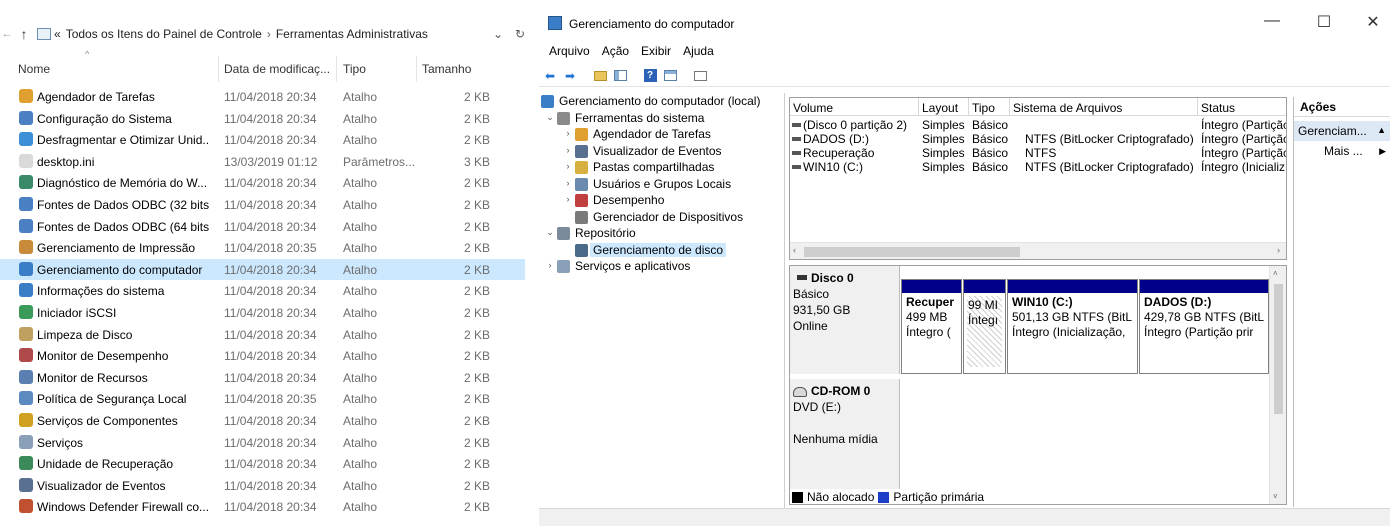  What do you see at coordinates (698, 54) in the screenshot?
I see `menu-ajuda: Ajuda` at bounding box center [698, 54].